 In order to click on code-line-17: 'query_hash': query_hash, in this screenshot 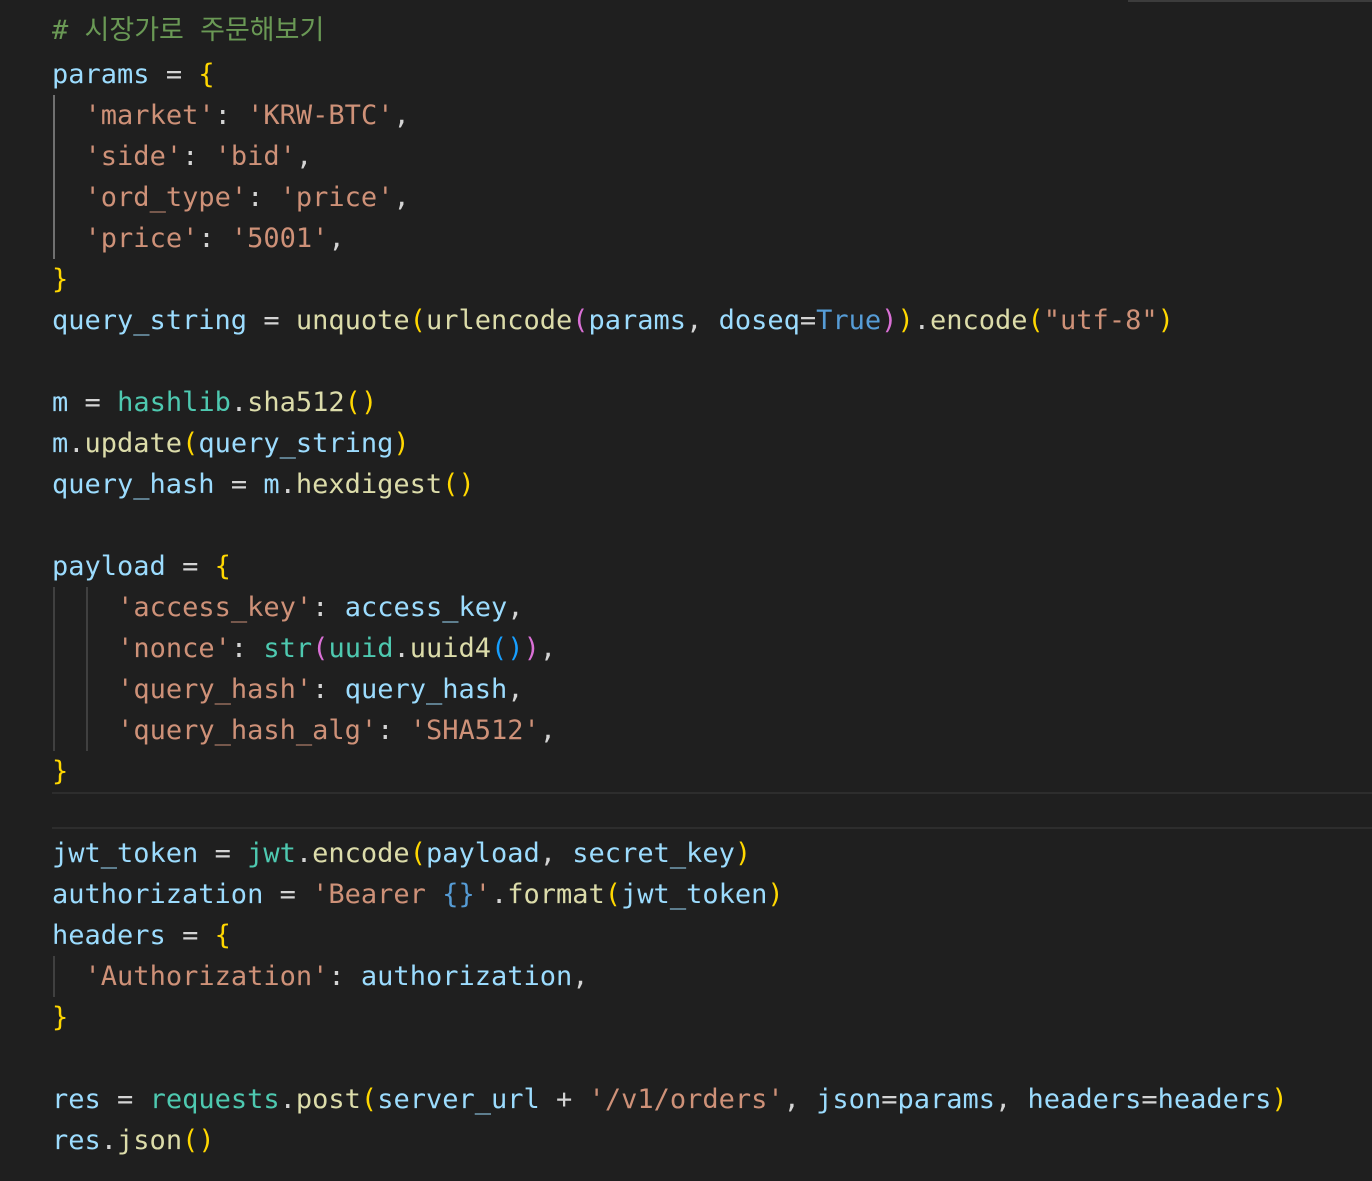, I will do `click(287, 689)`.